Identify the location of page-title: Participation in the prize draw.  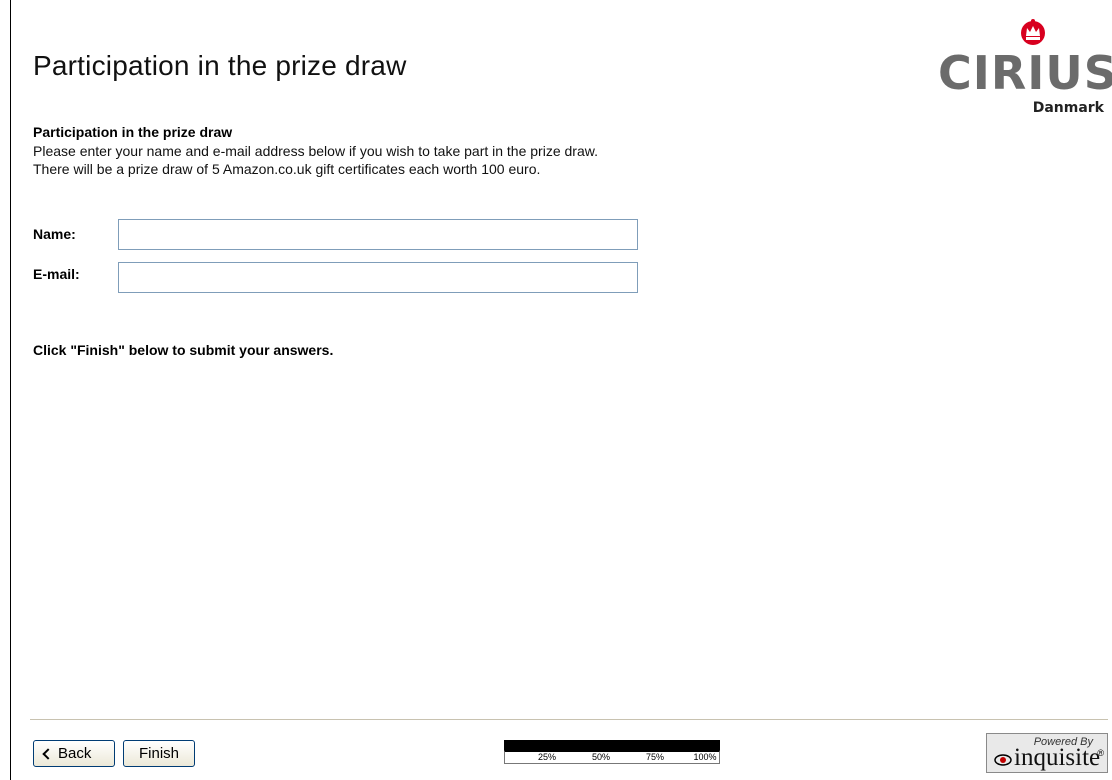
(220, 65).